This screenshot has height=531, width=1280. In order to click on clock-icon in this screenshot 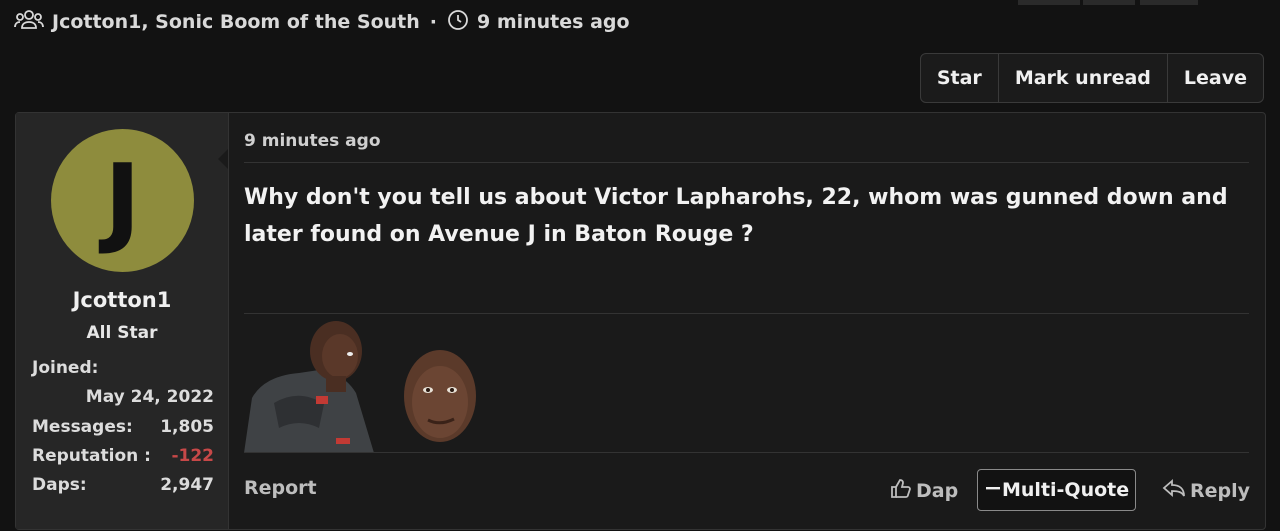, I will do `click(458, 22)`.